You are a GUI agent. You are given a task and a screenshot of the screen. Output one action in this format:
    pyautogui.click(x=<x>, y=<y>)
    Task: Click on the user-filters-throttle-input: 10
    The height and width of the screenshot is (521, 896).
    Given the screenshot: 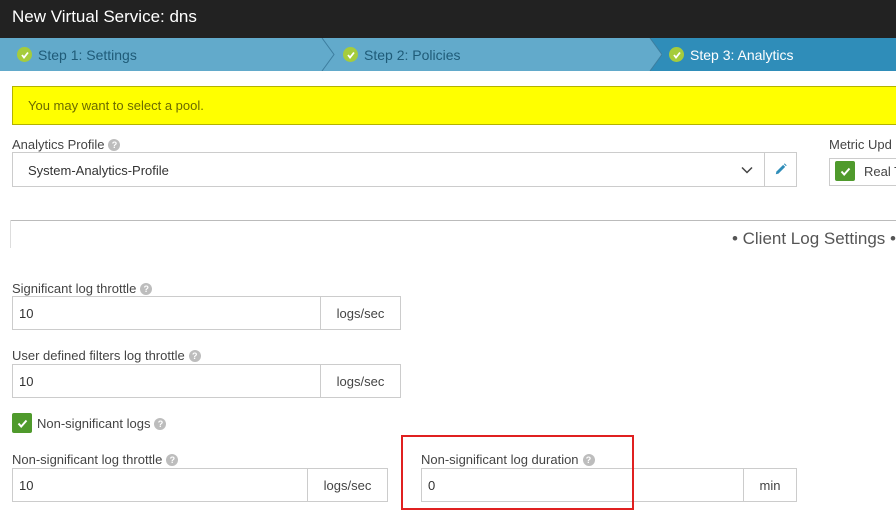 What is the action you would take?
    pyautogui.click(x=166, y=381)
    